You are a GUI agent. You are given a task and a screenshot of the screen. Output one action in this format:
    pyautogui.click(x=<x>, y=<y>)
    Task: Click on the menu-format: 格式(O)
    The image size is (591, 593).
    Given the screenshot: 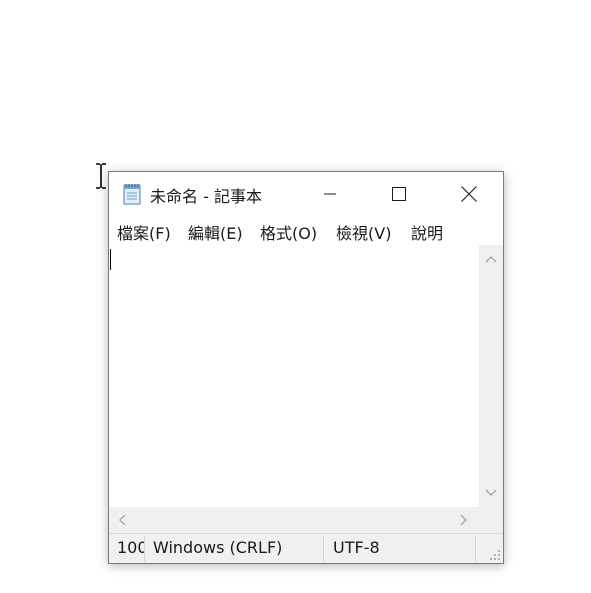 What is the action you would take?
    pyautogui.click(x=288, y=232)
    